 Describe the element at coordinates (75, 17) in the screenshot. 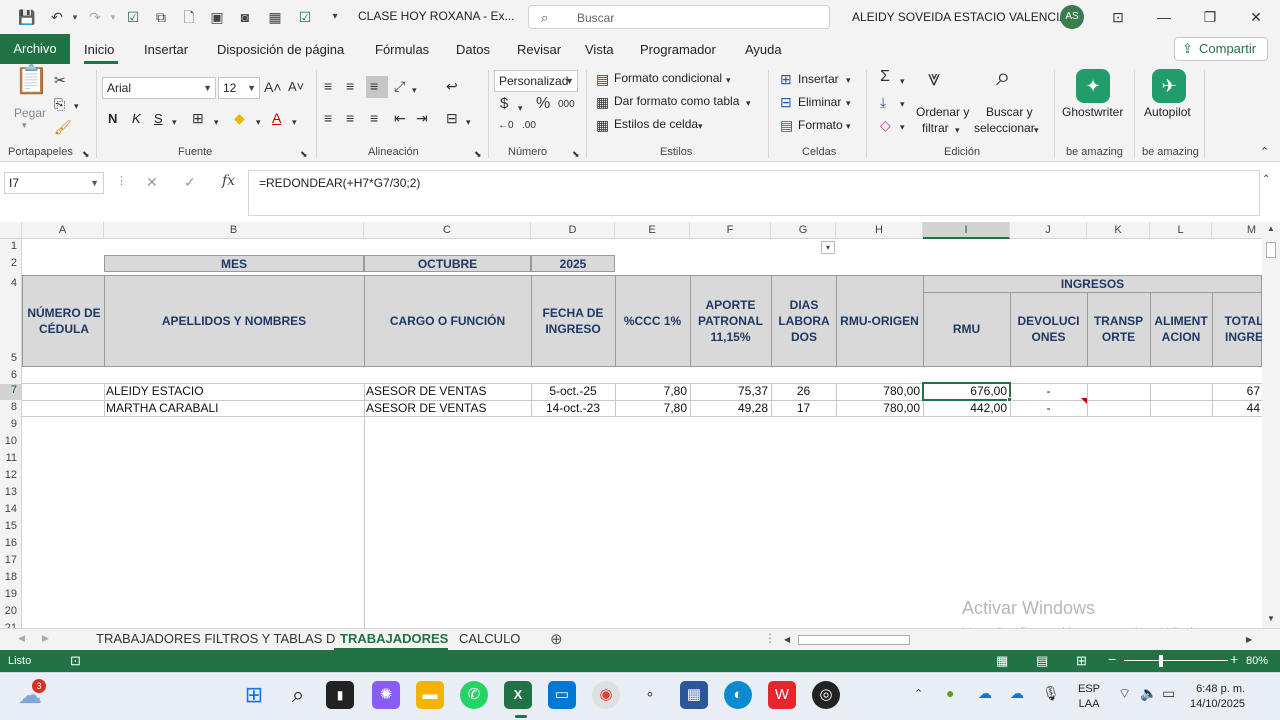

I see `undo-dropdown-icon: ▾` at that location.